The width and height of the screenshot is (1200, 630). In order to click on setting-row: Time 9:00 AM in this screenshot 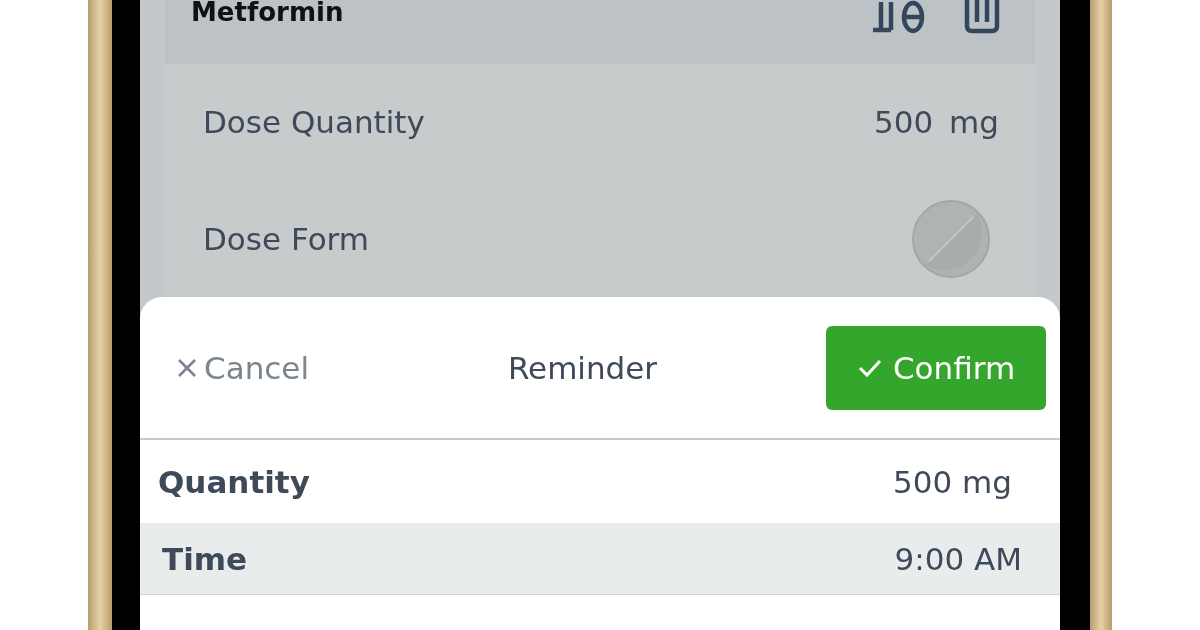, I will do `click(600, 559)`.